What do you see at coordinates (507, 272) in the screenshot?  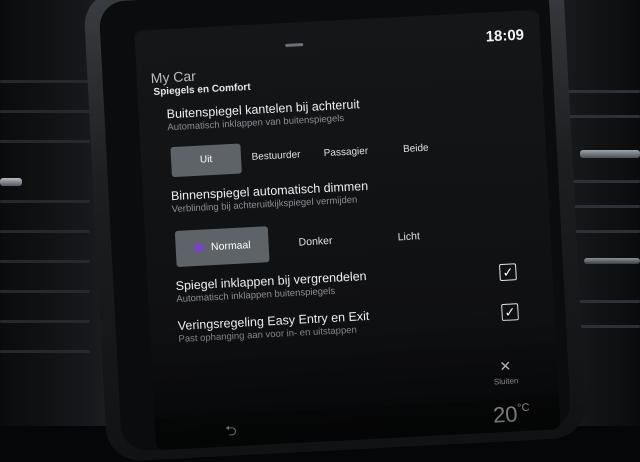 I see `fold-on-lock-checkbox: ✓` at bounding box center [507, 272].